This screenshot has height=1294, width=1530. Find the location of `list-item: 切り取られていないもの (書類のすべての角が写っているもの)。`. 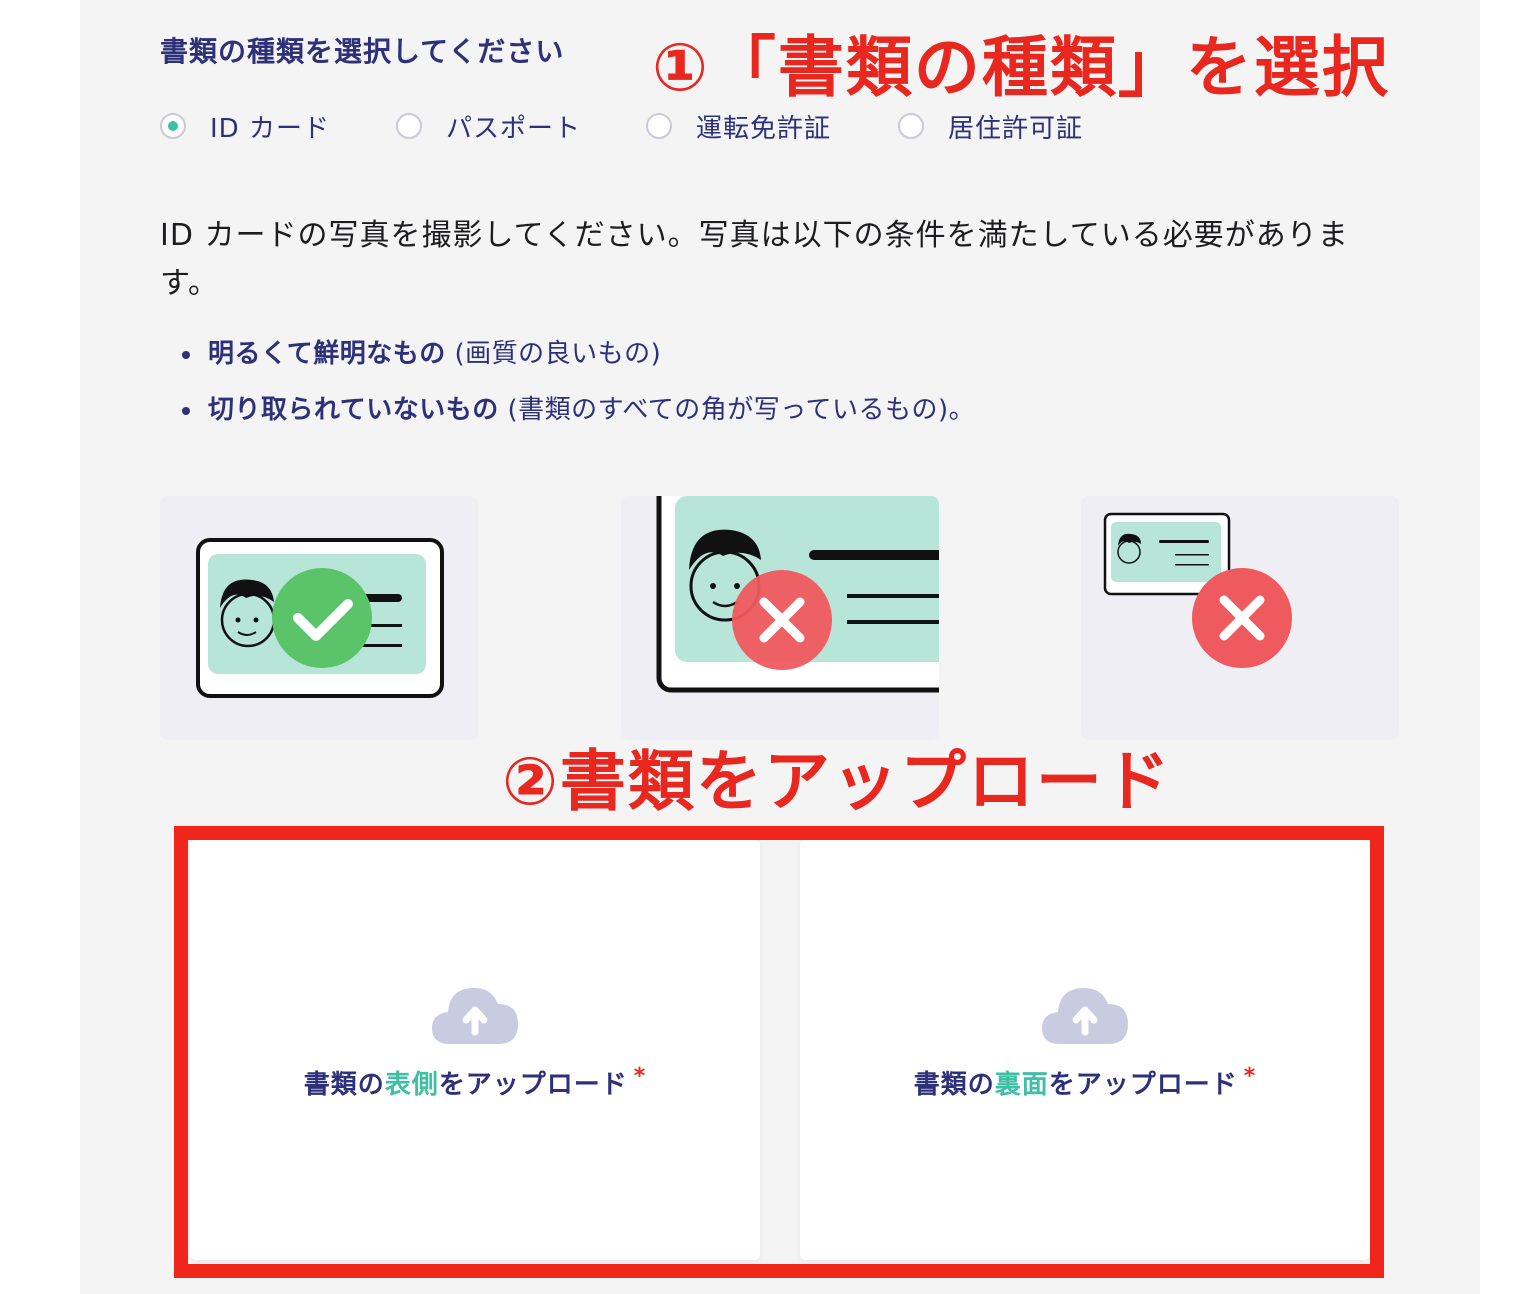

list-item: 切り取られていないもの (書類のすべての角が写っているもの)。 is located at coordinates (782, 418).